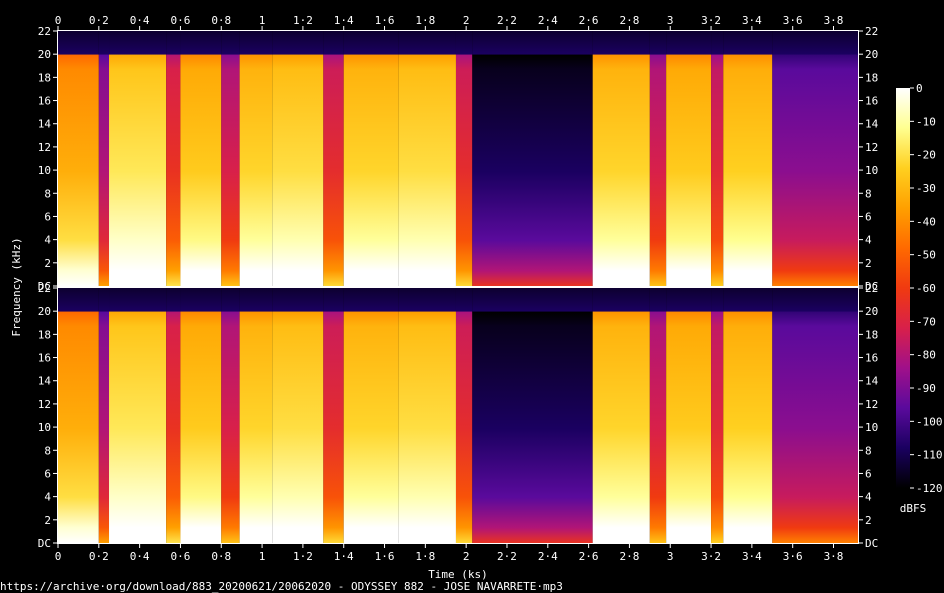 The width and height of the screenshot is (944, 593). I want to click on colorbar-tick-label: -120, so click(929, 488).